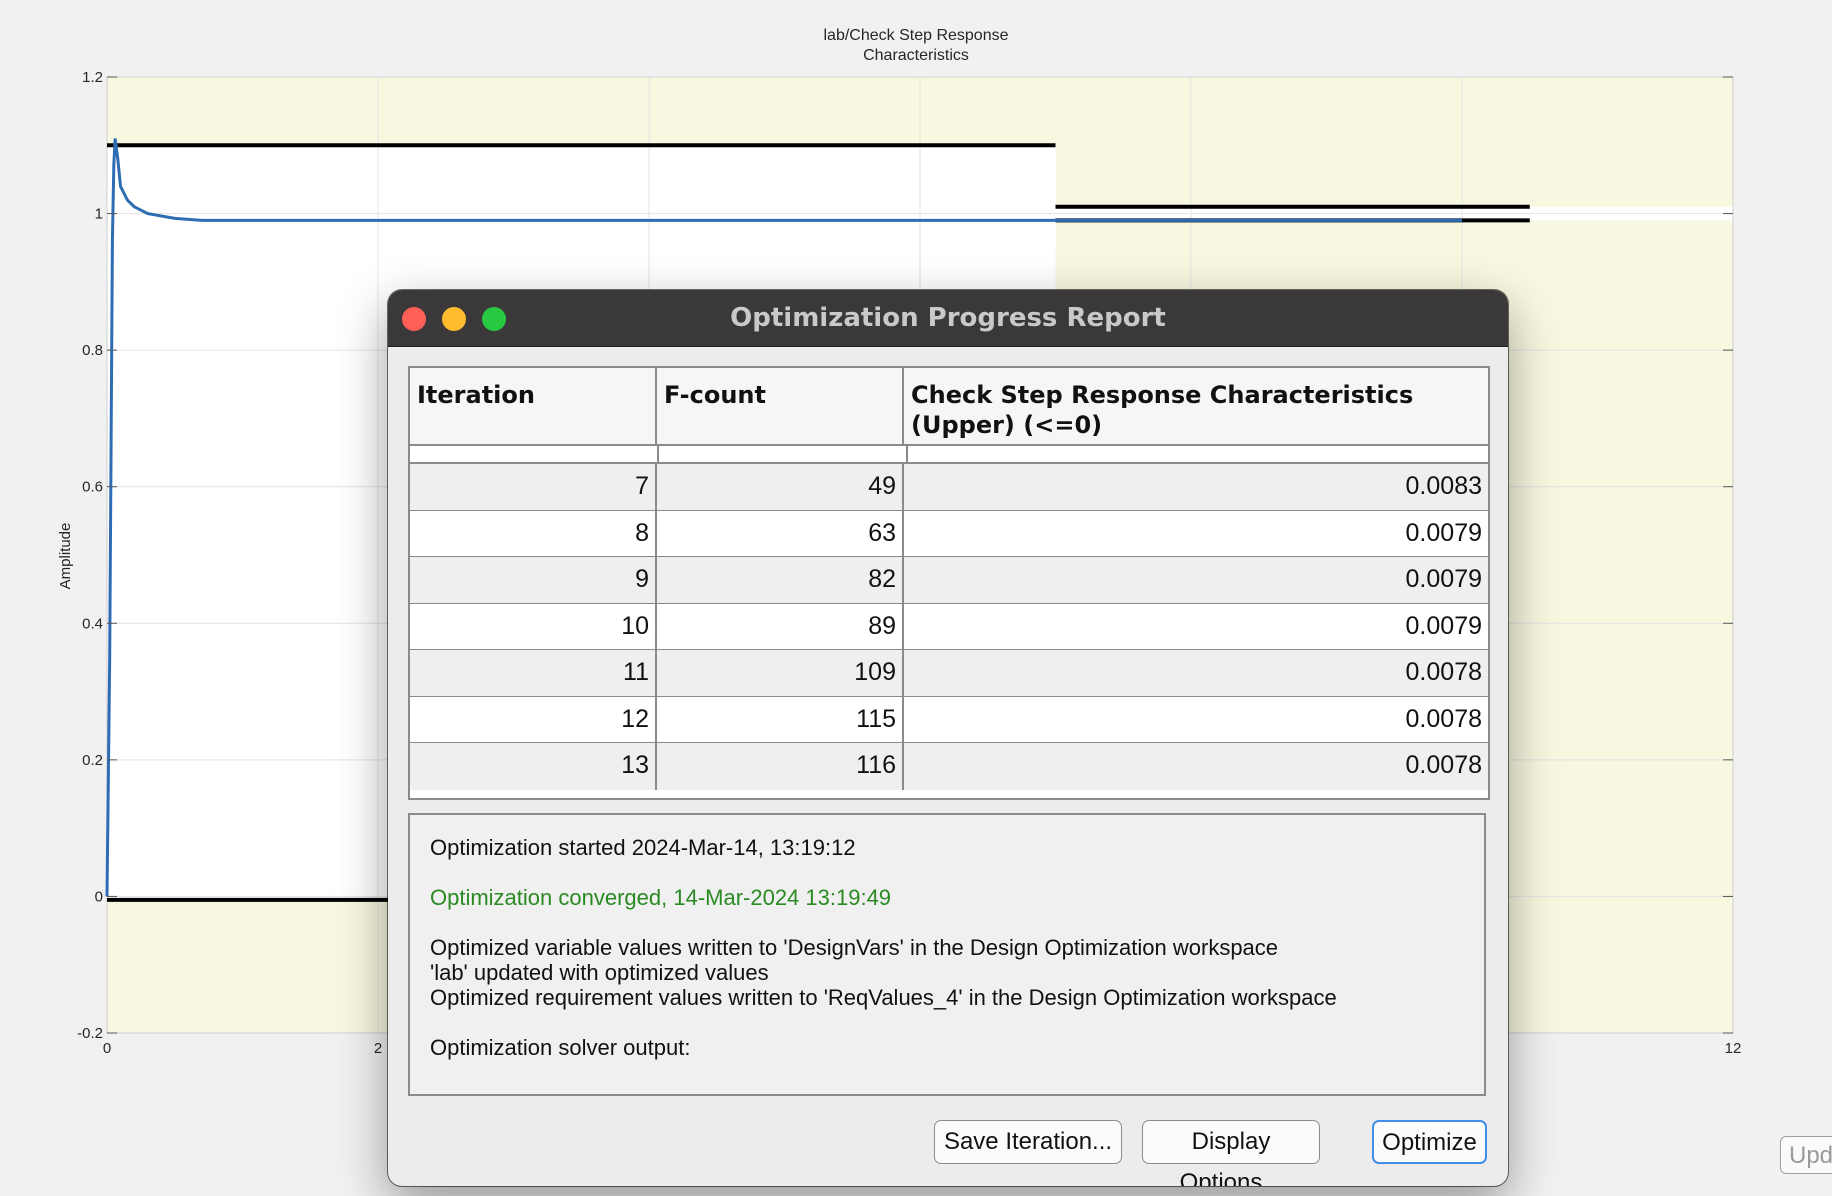 The image size is (1832, 1196). Describe the element at coordinates (92, 350) in the screenshot. I see `y-tick-label: 0.8` at that location.